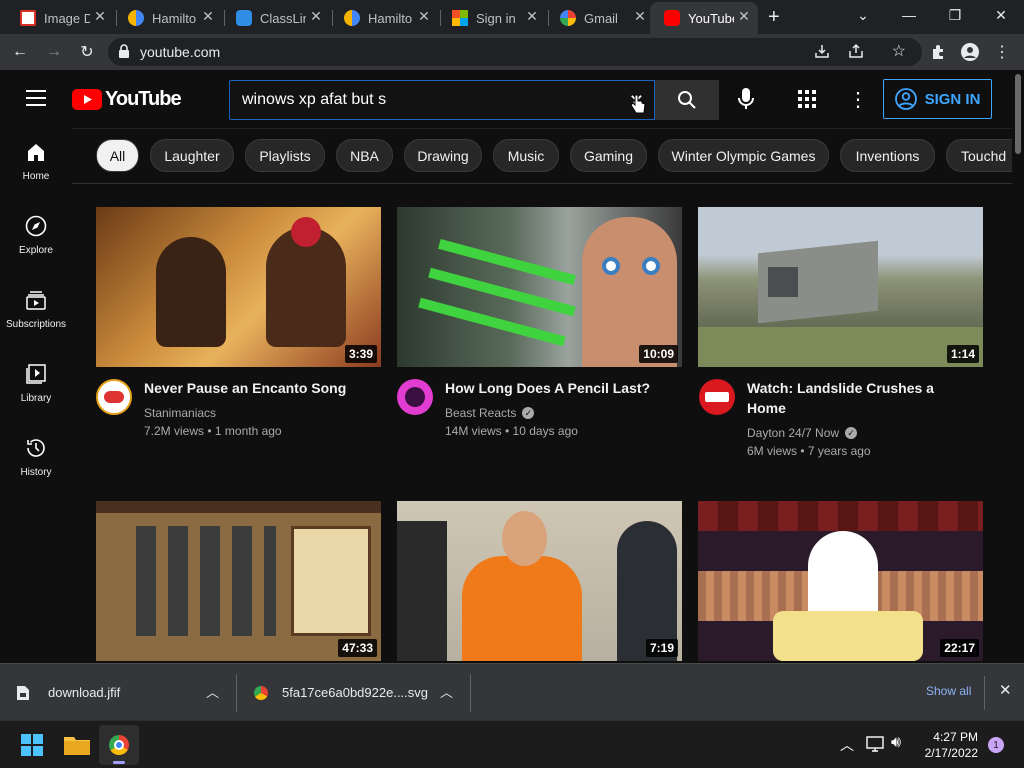 Image resolution: width=1024 pixels, height=768 pixels. Describe the element at coordinates (539, 581) in the screenshot. I see `video-thumbnail: 7:19` at that location.